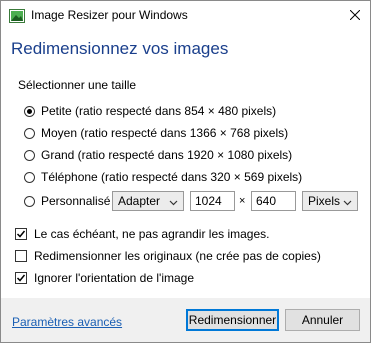 The width and height of the screenshot is (371, 343). I want to click on close-icon, so click(355, 16).